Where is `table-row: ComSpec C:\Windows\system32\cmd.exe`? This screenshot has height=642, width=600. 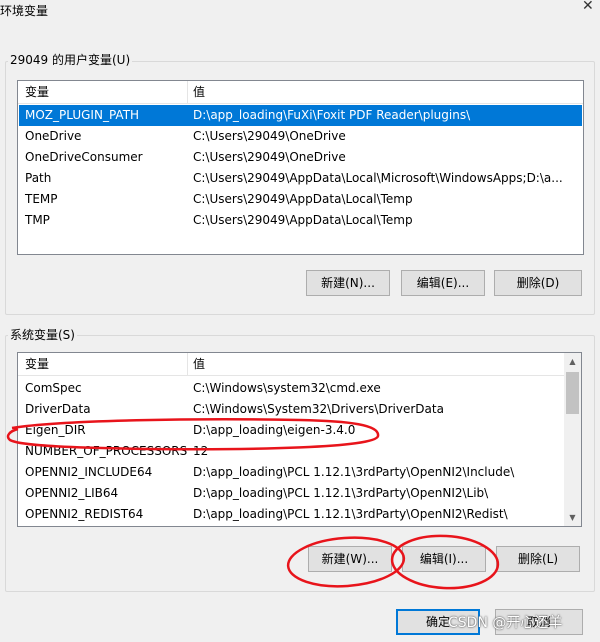 table-row: ComSpec C:\Windows\system32\cmd.exe is located at coordinates (291, 388).